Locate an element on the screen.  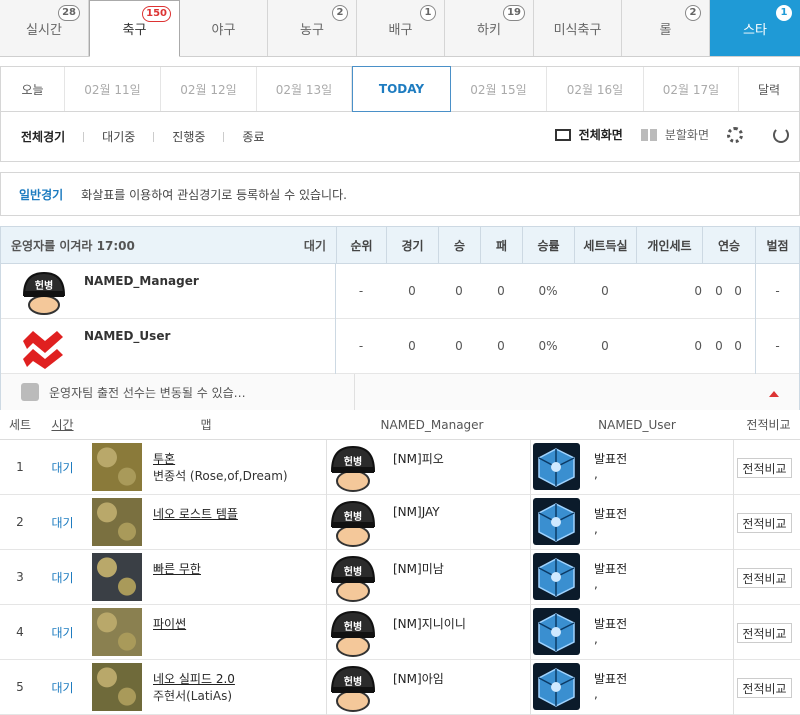
count-badge: 150 is located at coordinates (156, 14).